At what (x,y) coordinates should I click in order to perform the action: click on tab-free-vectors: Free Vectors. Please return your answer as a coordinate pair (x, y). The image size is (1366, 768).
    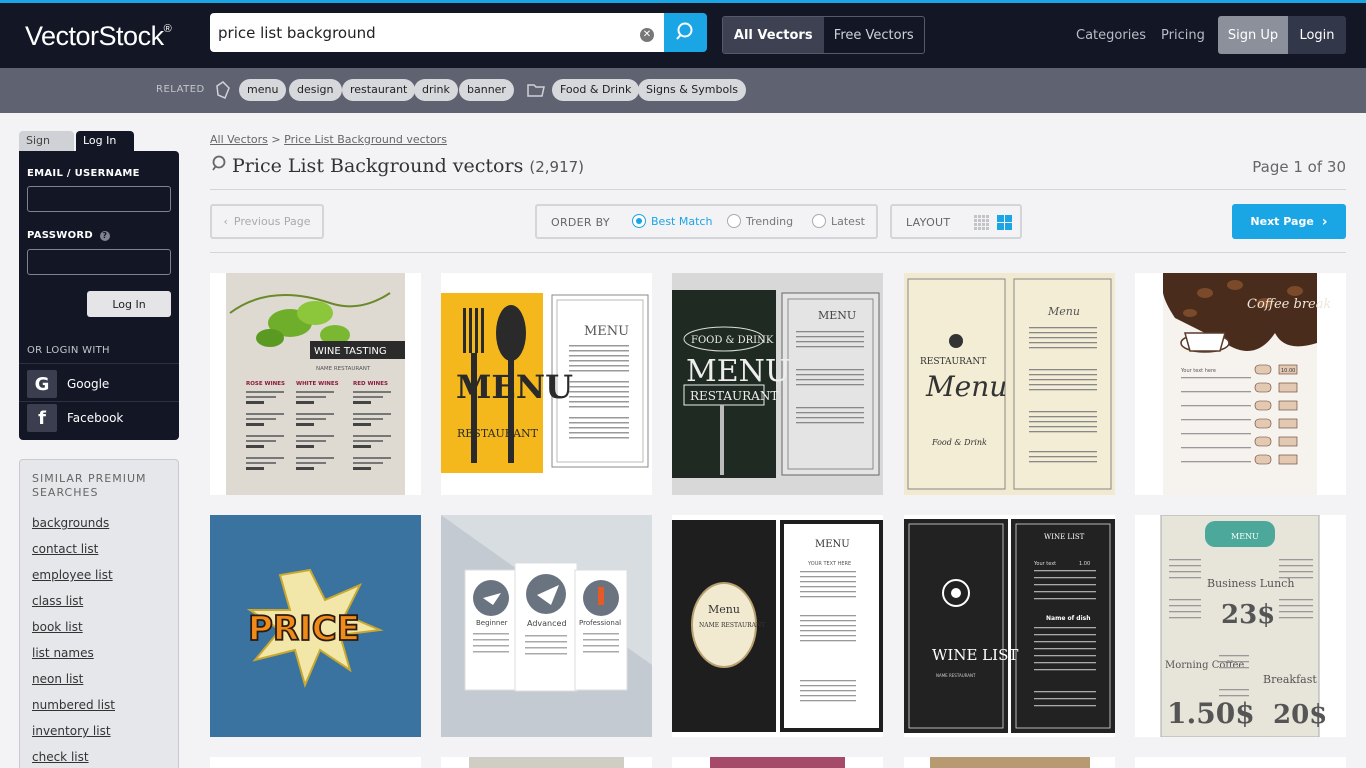
    Looking at the image, I should click on (874, 35).